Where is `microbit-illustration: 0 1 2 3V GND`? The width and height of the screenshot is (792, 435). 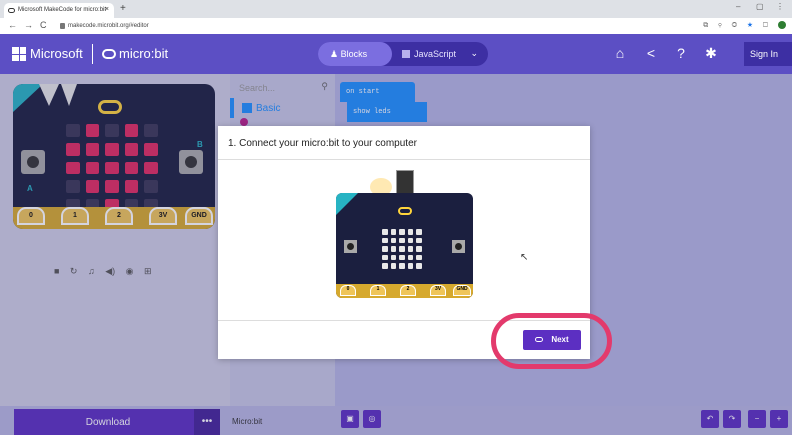
microbit-illustration: 0 1 2 3V GND is located at coordinates (404, 245).